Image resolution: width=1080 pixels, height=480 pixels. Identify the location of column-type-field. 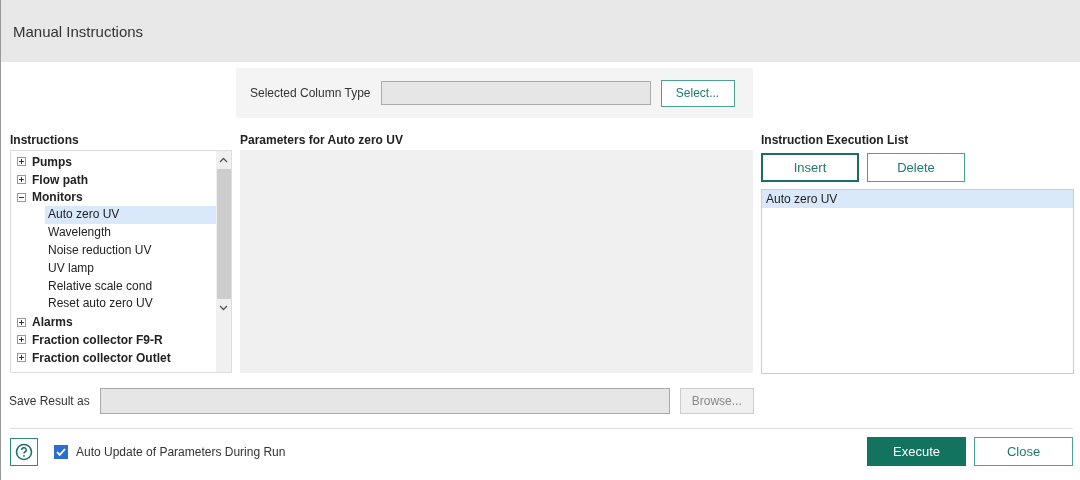
(515, 93).